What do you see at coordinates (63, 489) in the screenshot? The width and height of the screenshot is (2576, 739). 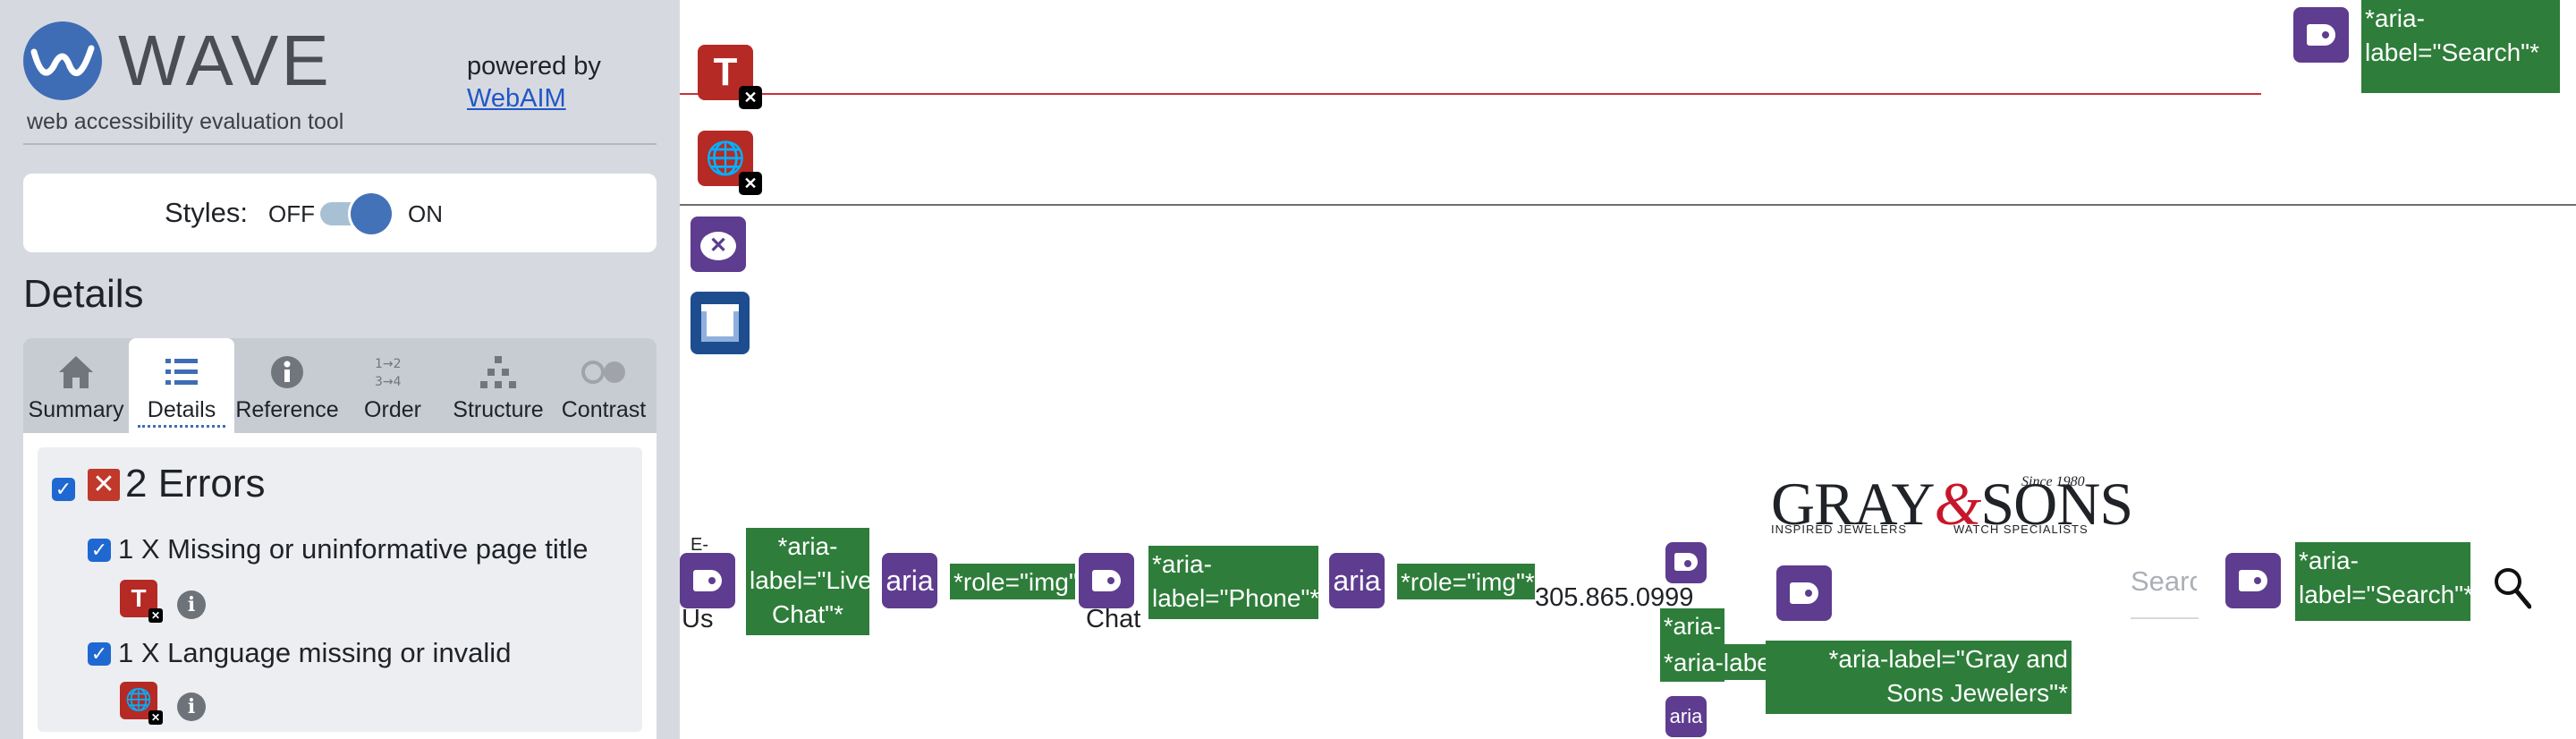 I see `errors-checkbox: ✓` at bounding box center [63, 489].